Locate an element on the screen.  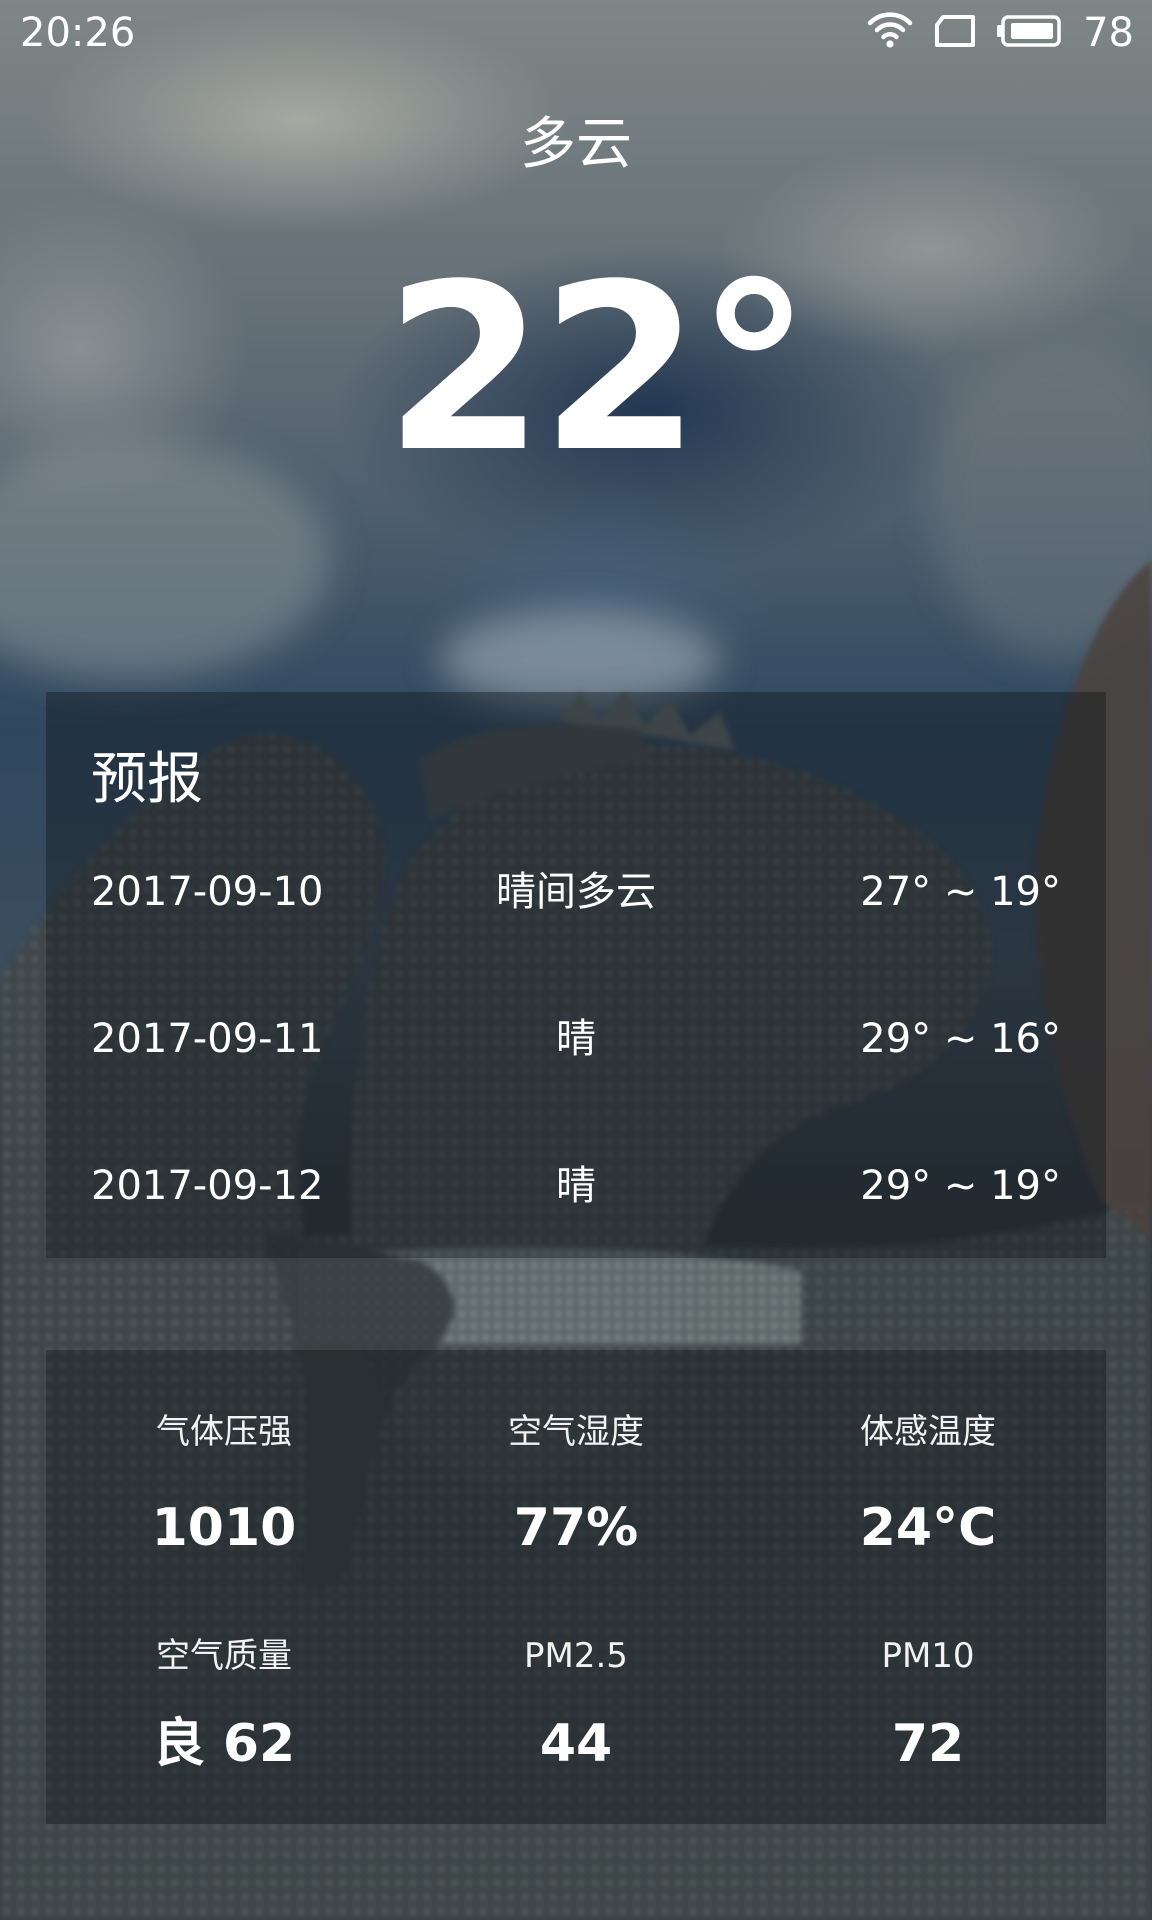
detail-value: 77% is located at coordinates (576, 1528).